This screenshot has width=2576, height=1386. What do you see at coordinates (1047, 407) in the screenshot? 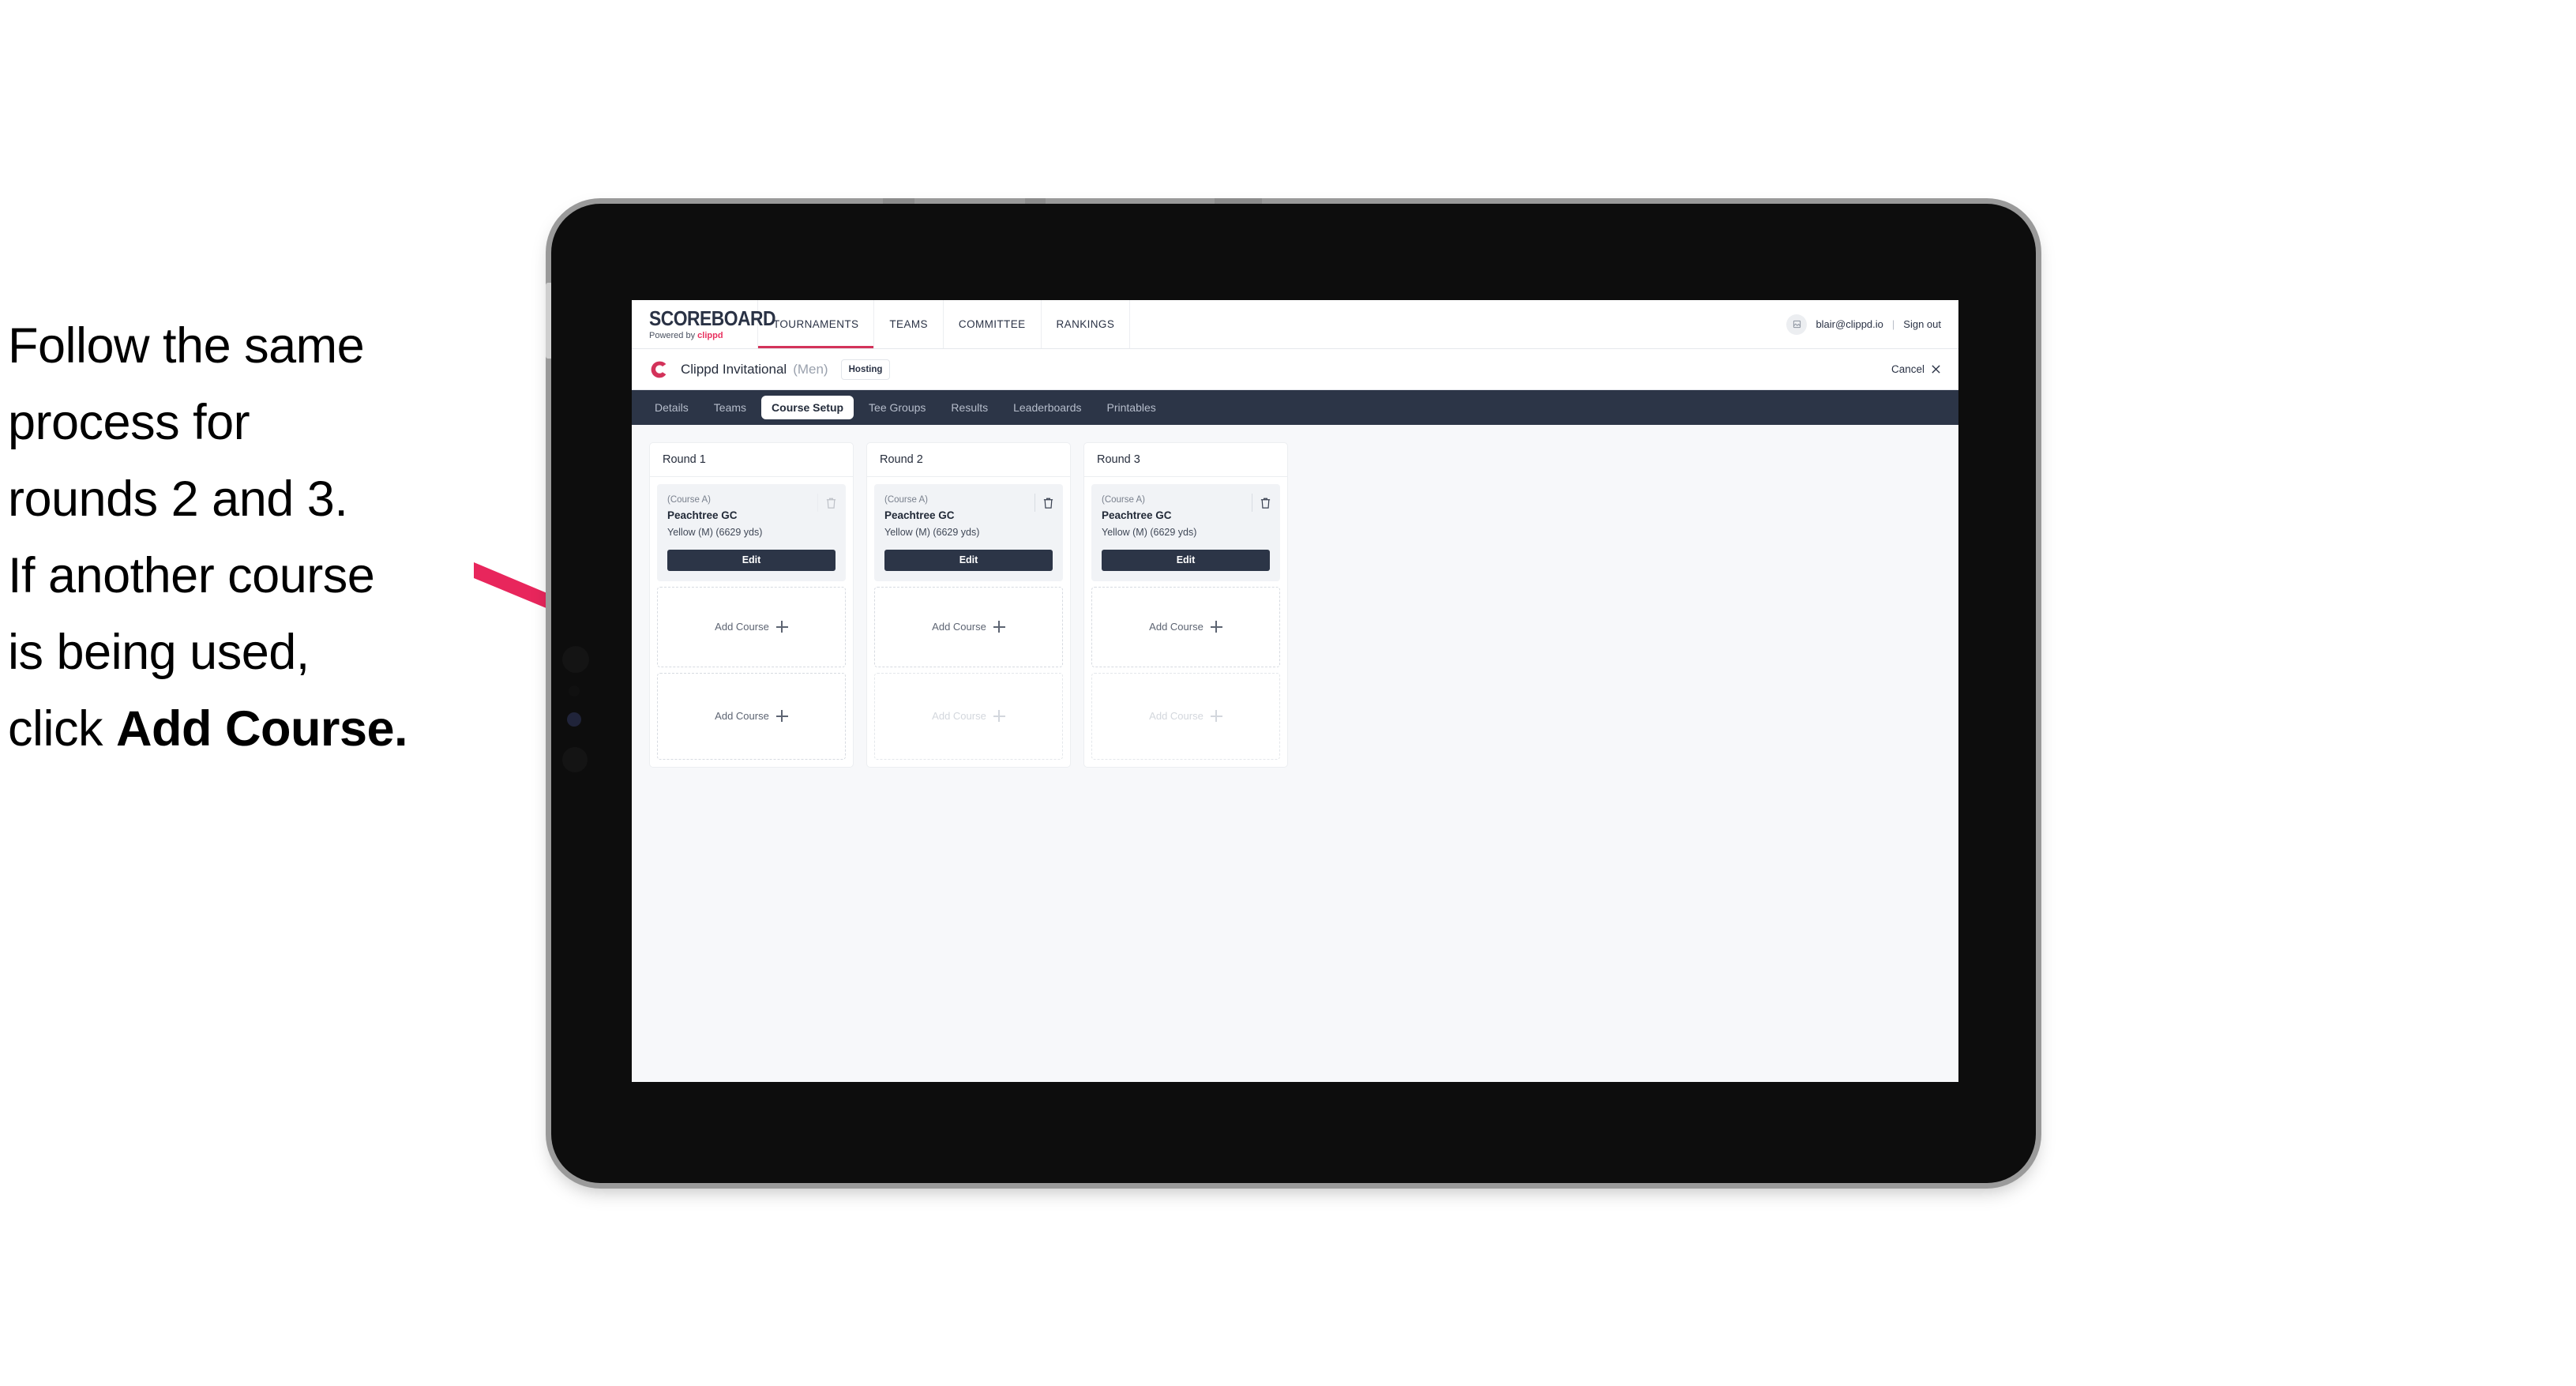
I see `tab-leaderboards: Leaderboards` at bounding box center [1047, 407].